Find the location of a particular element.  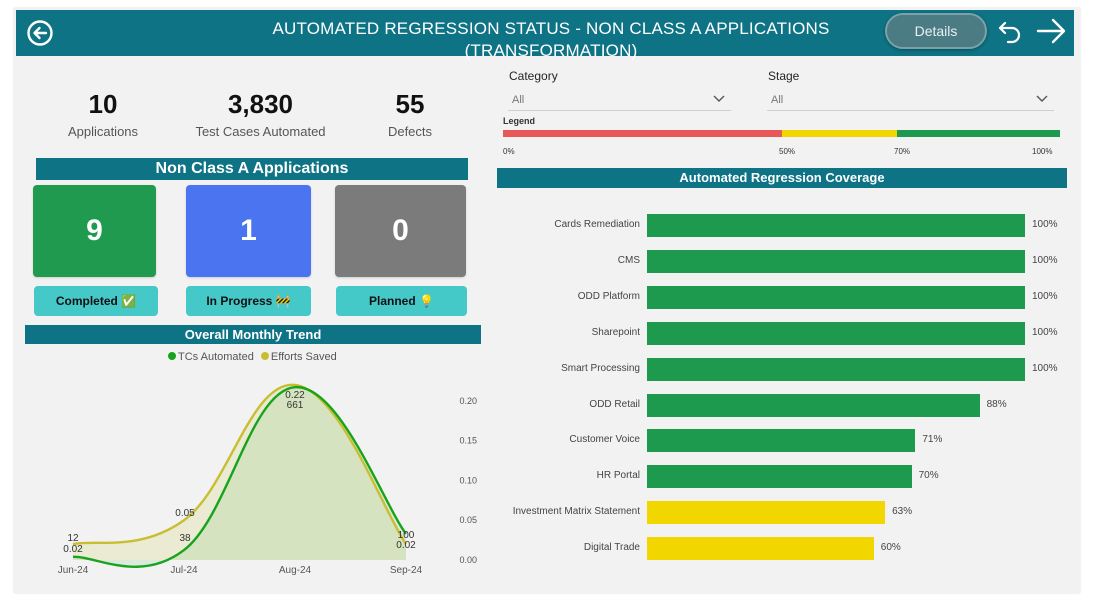

back-arrow-icon is located at coordinates (40, 33).